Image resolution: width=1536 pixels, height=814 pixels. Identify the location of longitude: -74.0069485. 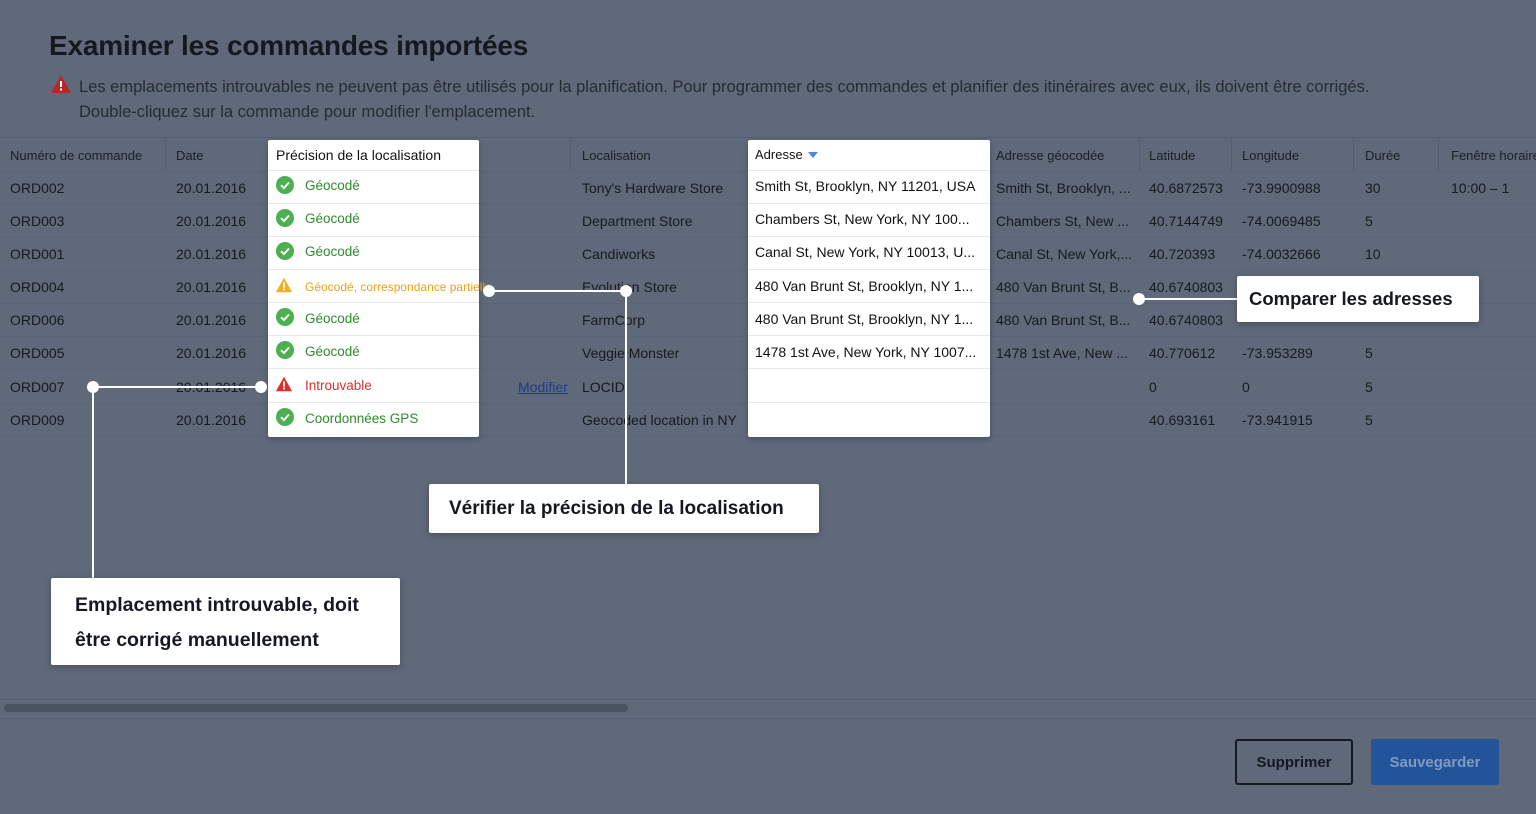
(1281, 221).